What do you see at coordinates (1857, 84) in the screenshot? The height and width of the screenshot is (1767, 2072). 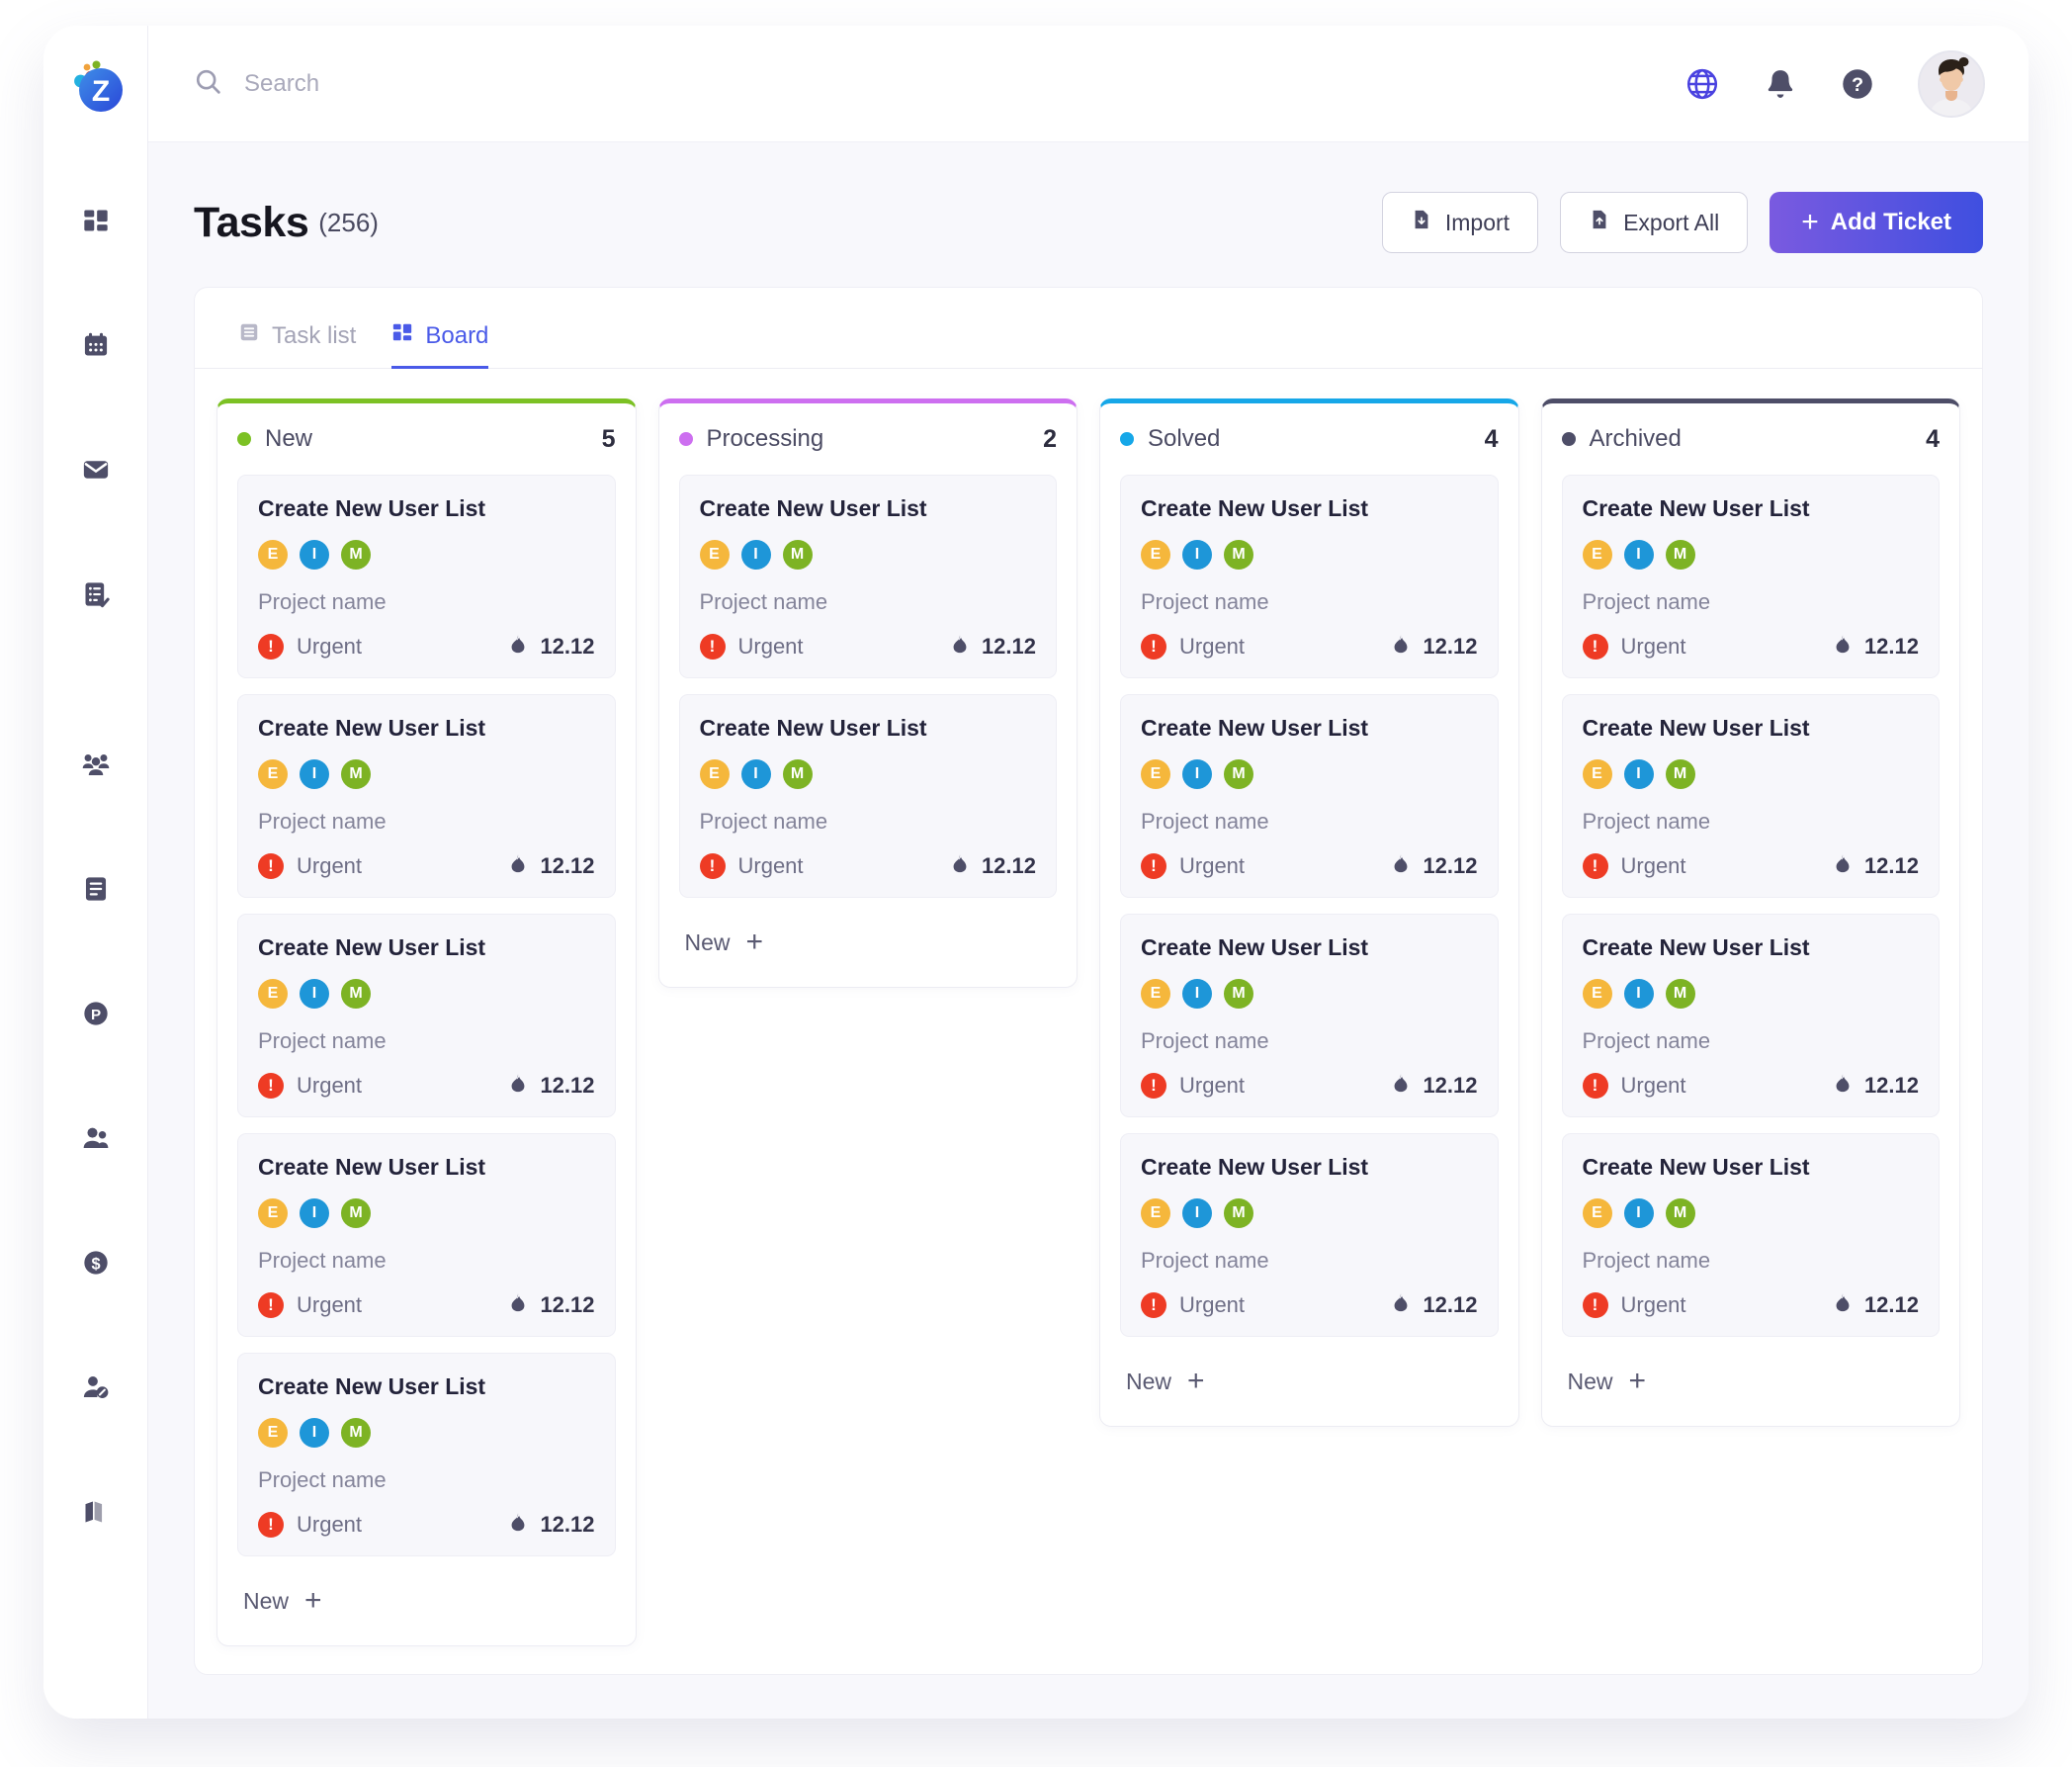 I see `help-circle-icon: ?` at bounding box center [1857, 84].